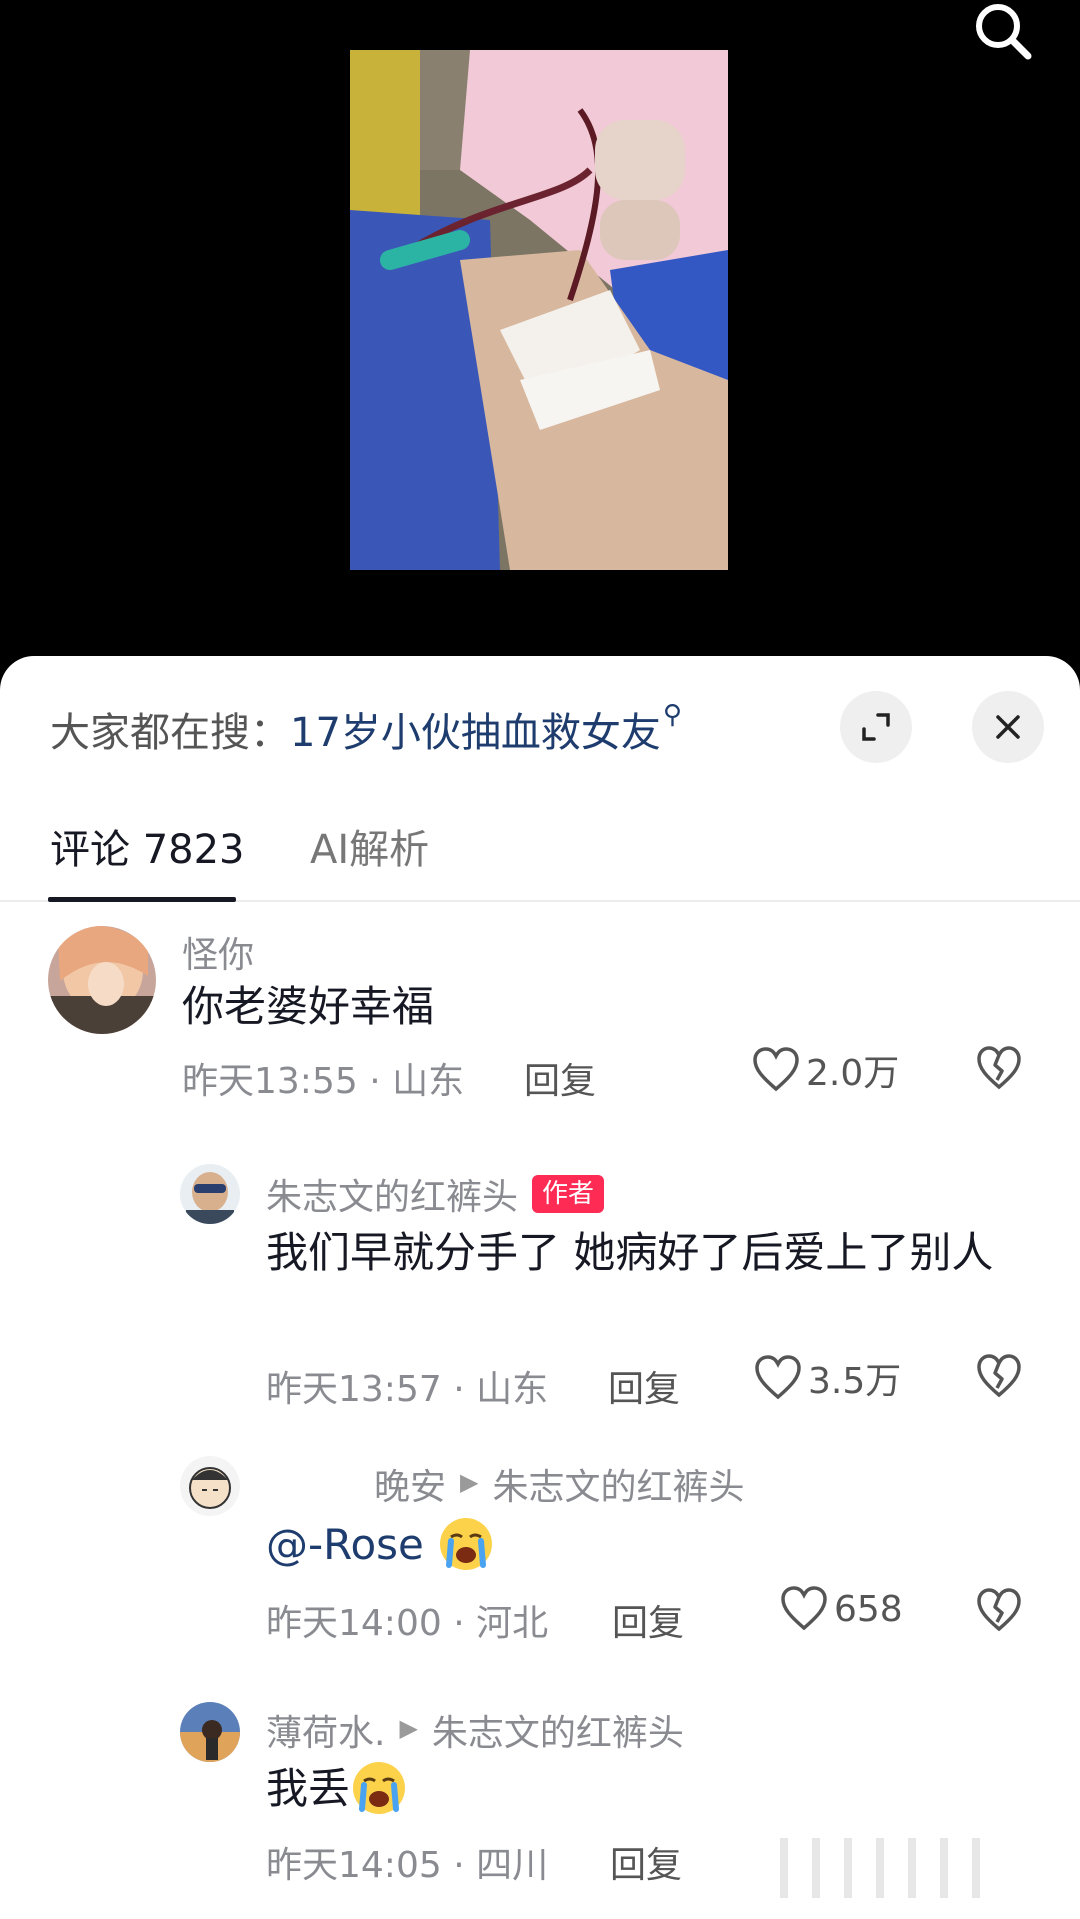 The width and height of the screenshot is (1080, 1919). What do you see at coordinates (407, 1865) in the screenshot?
I see `comment-time-location: 昨天14:05 · 四川` at bounding box center [407, 1865].